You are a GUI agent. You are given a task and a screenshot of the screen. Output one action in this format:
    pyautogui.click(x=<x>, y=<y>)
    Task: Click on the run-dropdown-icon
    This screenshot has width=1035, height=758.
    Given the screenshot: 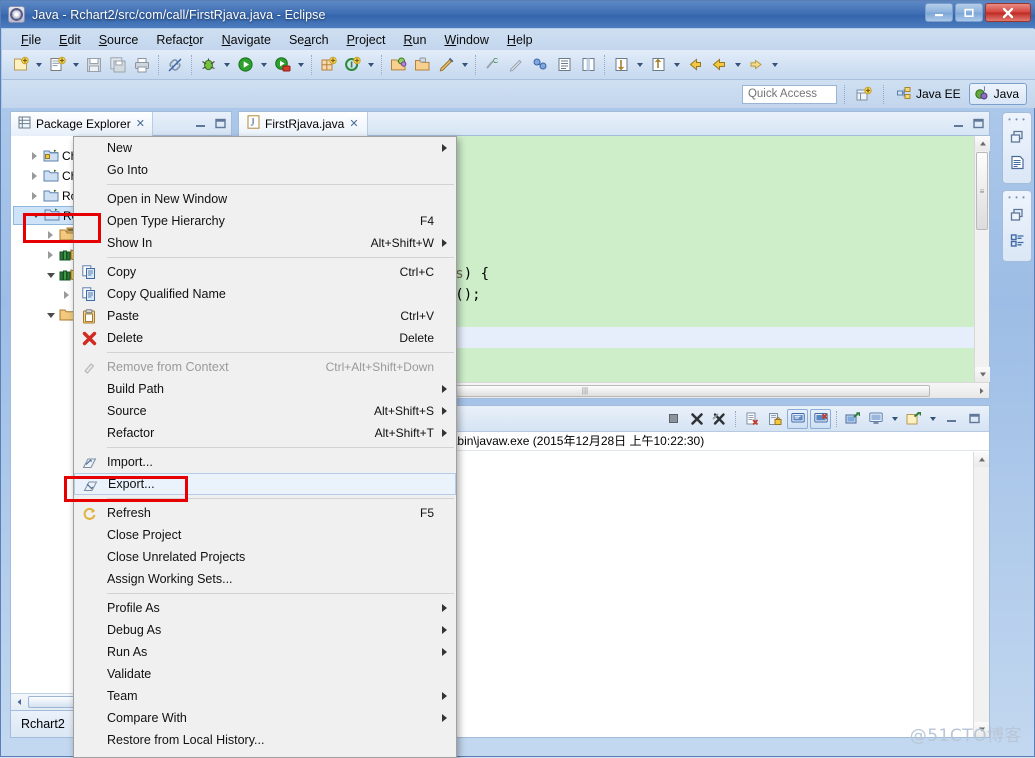 What is the action you would take?
    pyautogui.click(x=263, y=65)
    